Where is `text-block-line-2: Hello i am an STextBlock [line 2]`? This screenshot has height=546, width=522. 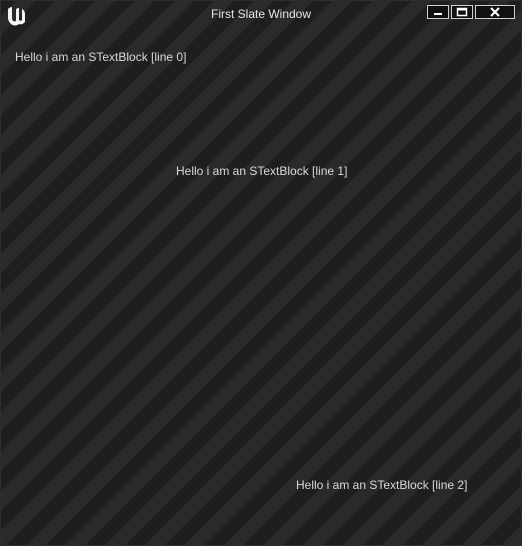
text-block-line-2: Hello i am an STextBlock [line 2] is located at coordinates (382, 485).